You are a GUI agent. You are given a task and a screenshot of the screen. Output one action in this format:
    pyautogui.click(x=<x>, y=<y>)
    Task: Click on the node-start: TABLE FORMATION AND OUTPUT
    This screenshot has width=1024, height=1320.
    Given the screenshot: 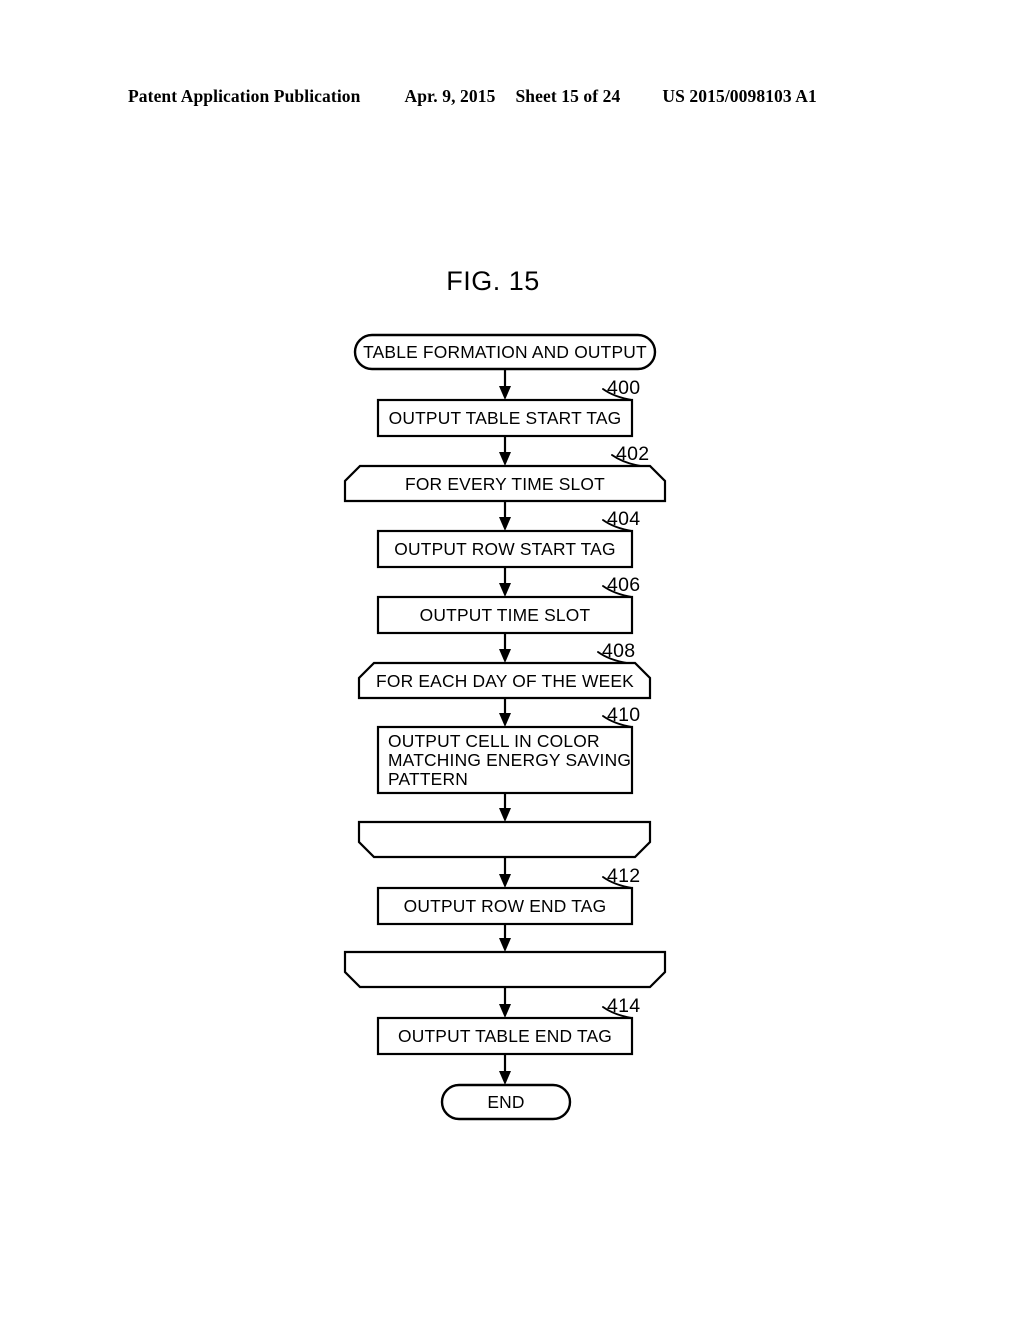 What is the action you would take?
    pyautogui.click(x=505, y=352)
    